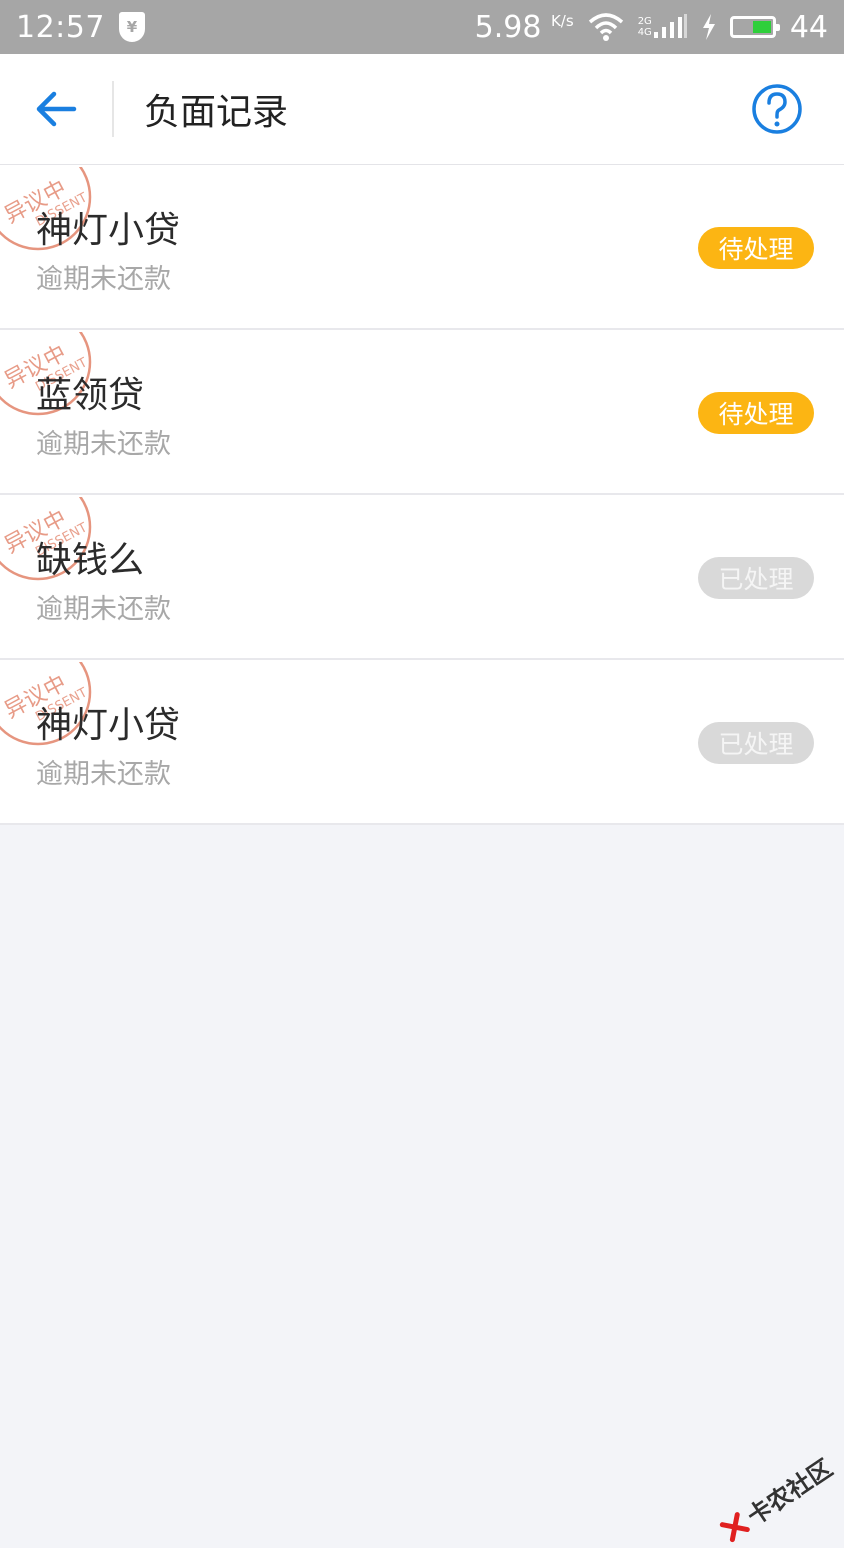  What do you see at coordinates (644, 32) in the screenshot?
I see `network-type-bottom: 4G` at bounding box center [644, 32].